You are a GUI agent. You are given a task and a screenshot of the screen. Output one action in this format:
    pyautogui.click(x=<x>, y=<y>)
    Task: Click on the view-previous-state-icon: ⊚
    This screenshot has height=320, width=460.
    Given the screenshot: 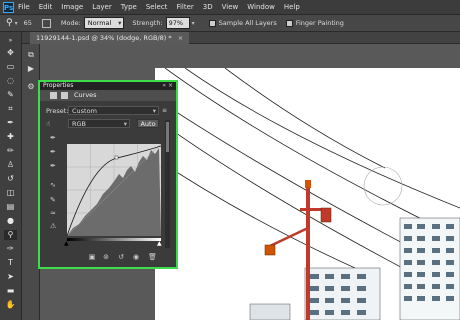 What is the action you would take?
    pyautogui.click(x=106, y=257)
    